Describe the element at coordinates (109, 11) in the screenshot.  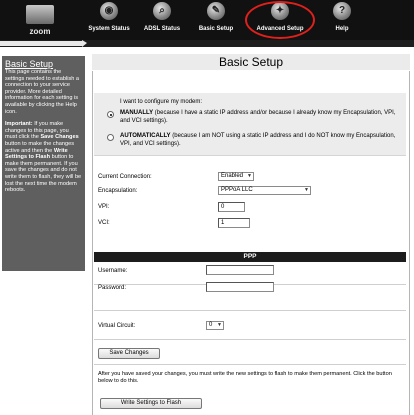
I see `system-status-icon: ◉` at that location.